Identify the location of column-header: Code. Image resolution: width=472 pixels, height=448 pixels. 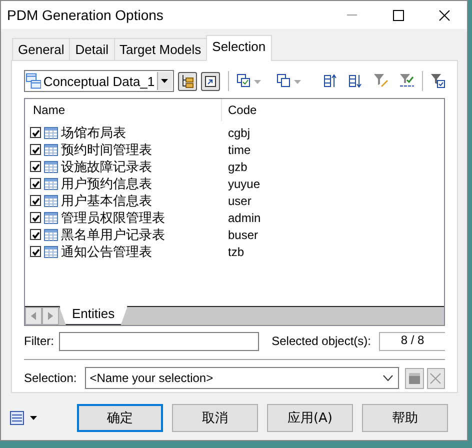
(239, 110).